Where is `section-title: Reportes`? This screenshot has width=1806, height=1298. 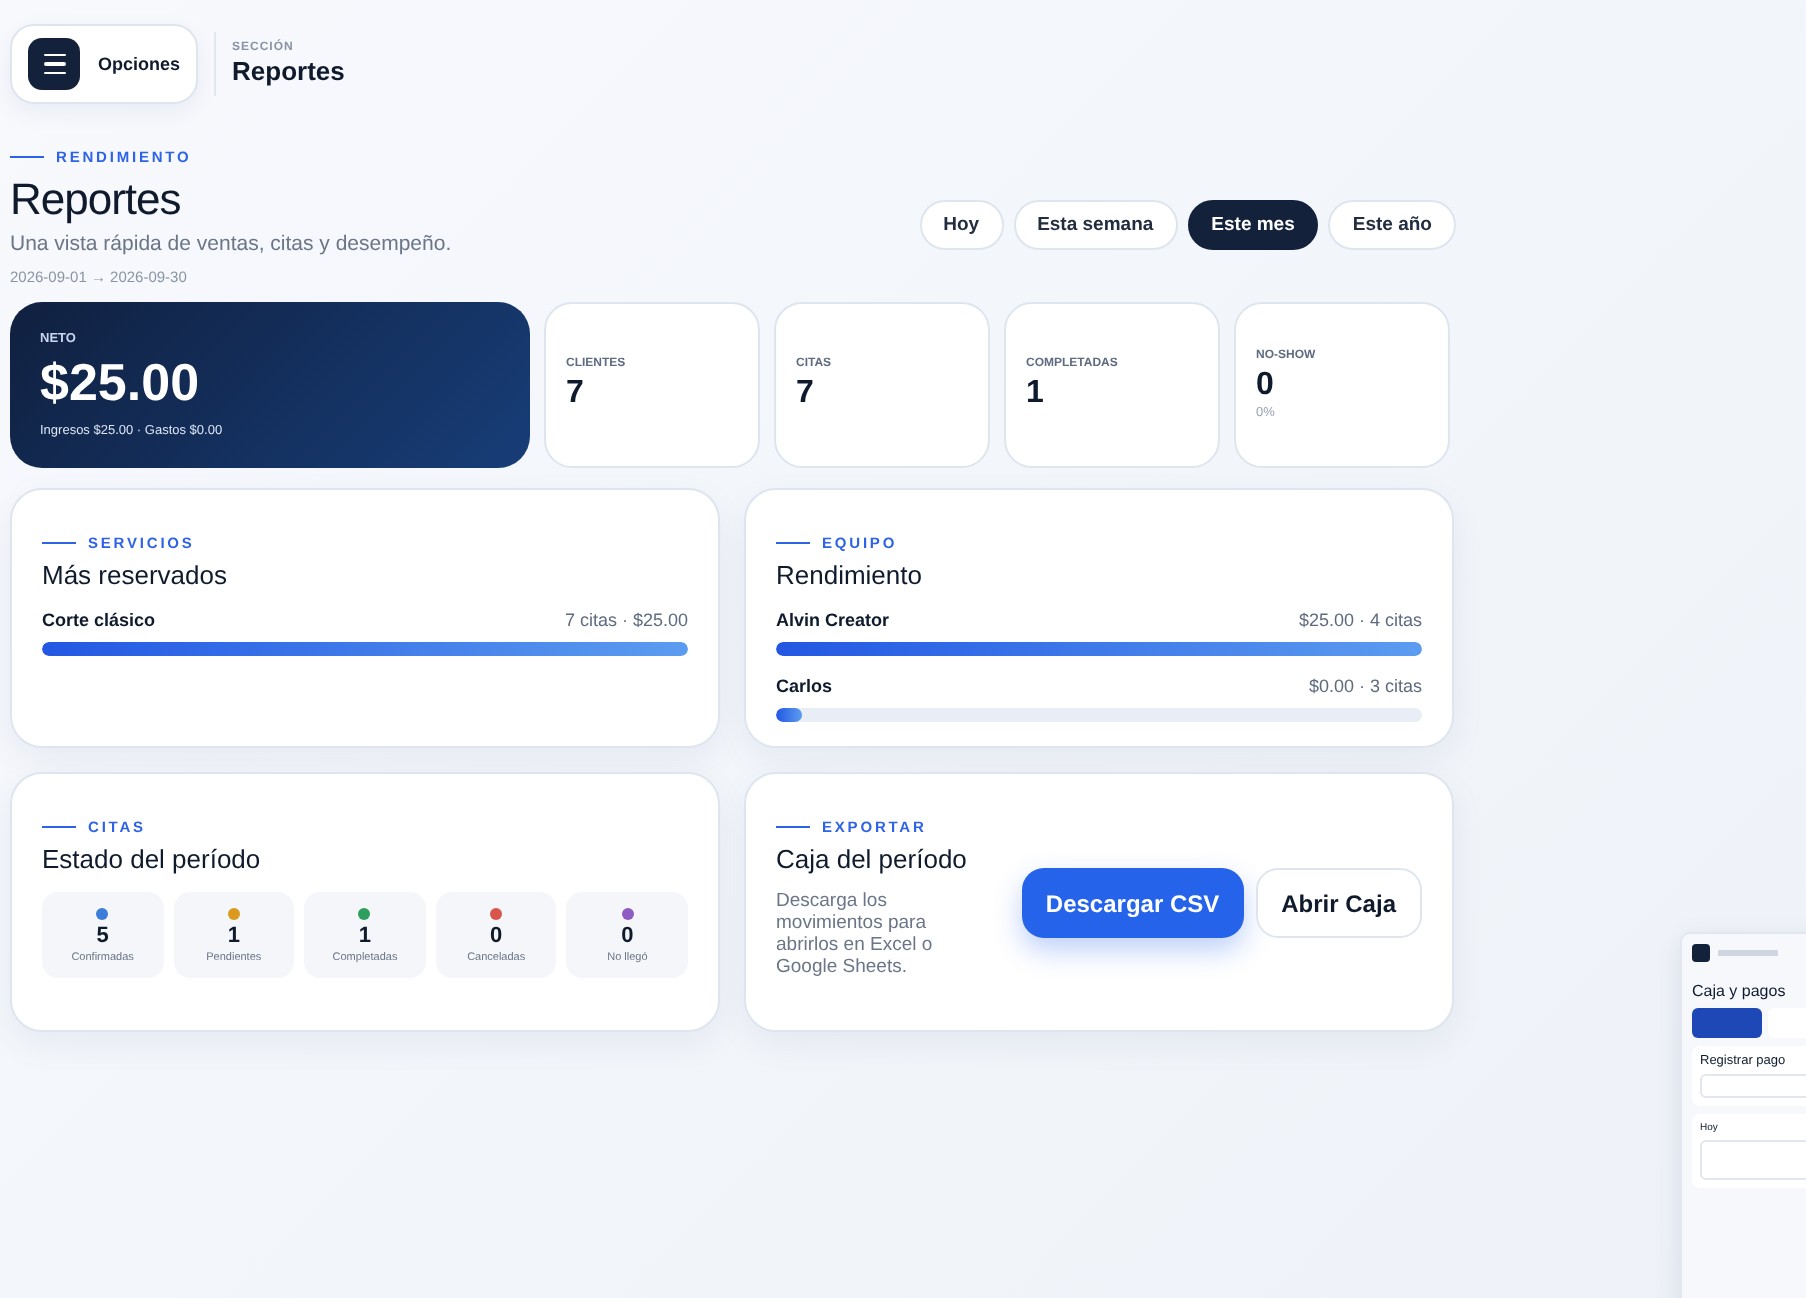
section-title: Reportes is located at coordinates (288, 71).